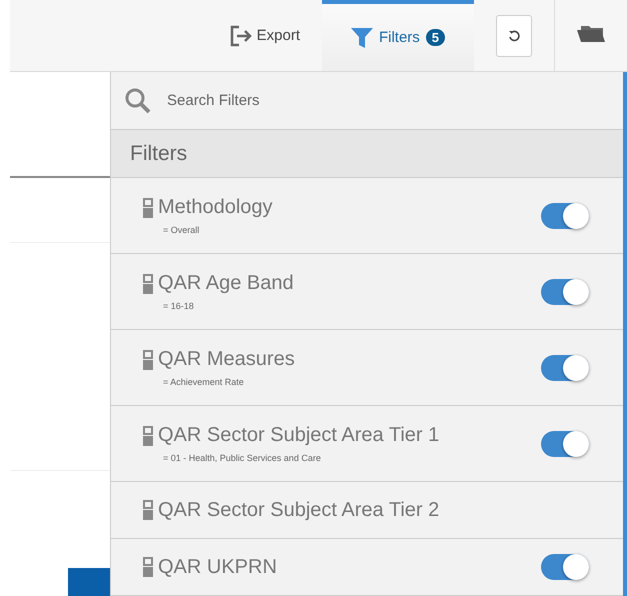 The height and width of the screenshot is (596, 627). What do you see at coordinates (299, 510) in the screenshot?
I see `filter-name: QAR Sector Subject Area Tier 2` at bounding box center [299, 510].